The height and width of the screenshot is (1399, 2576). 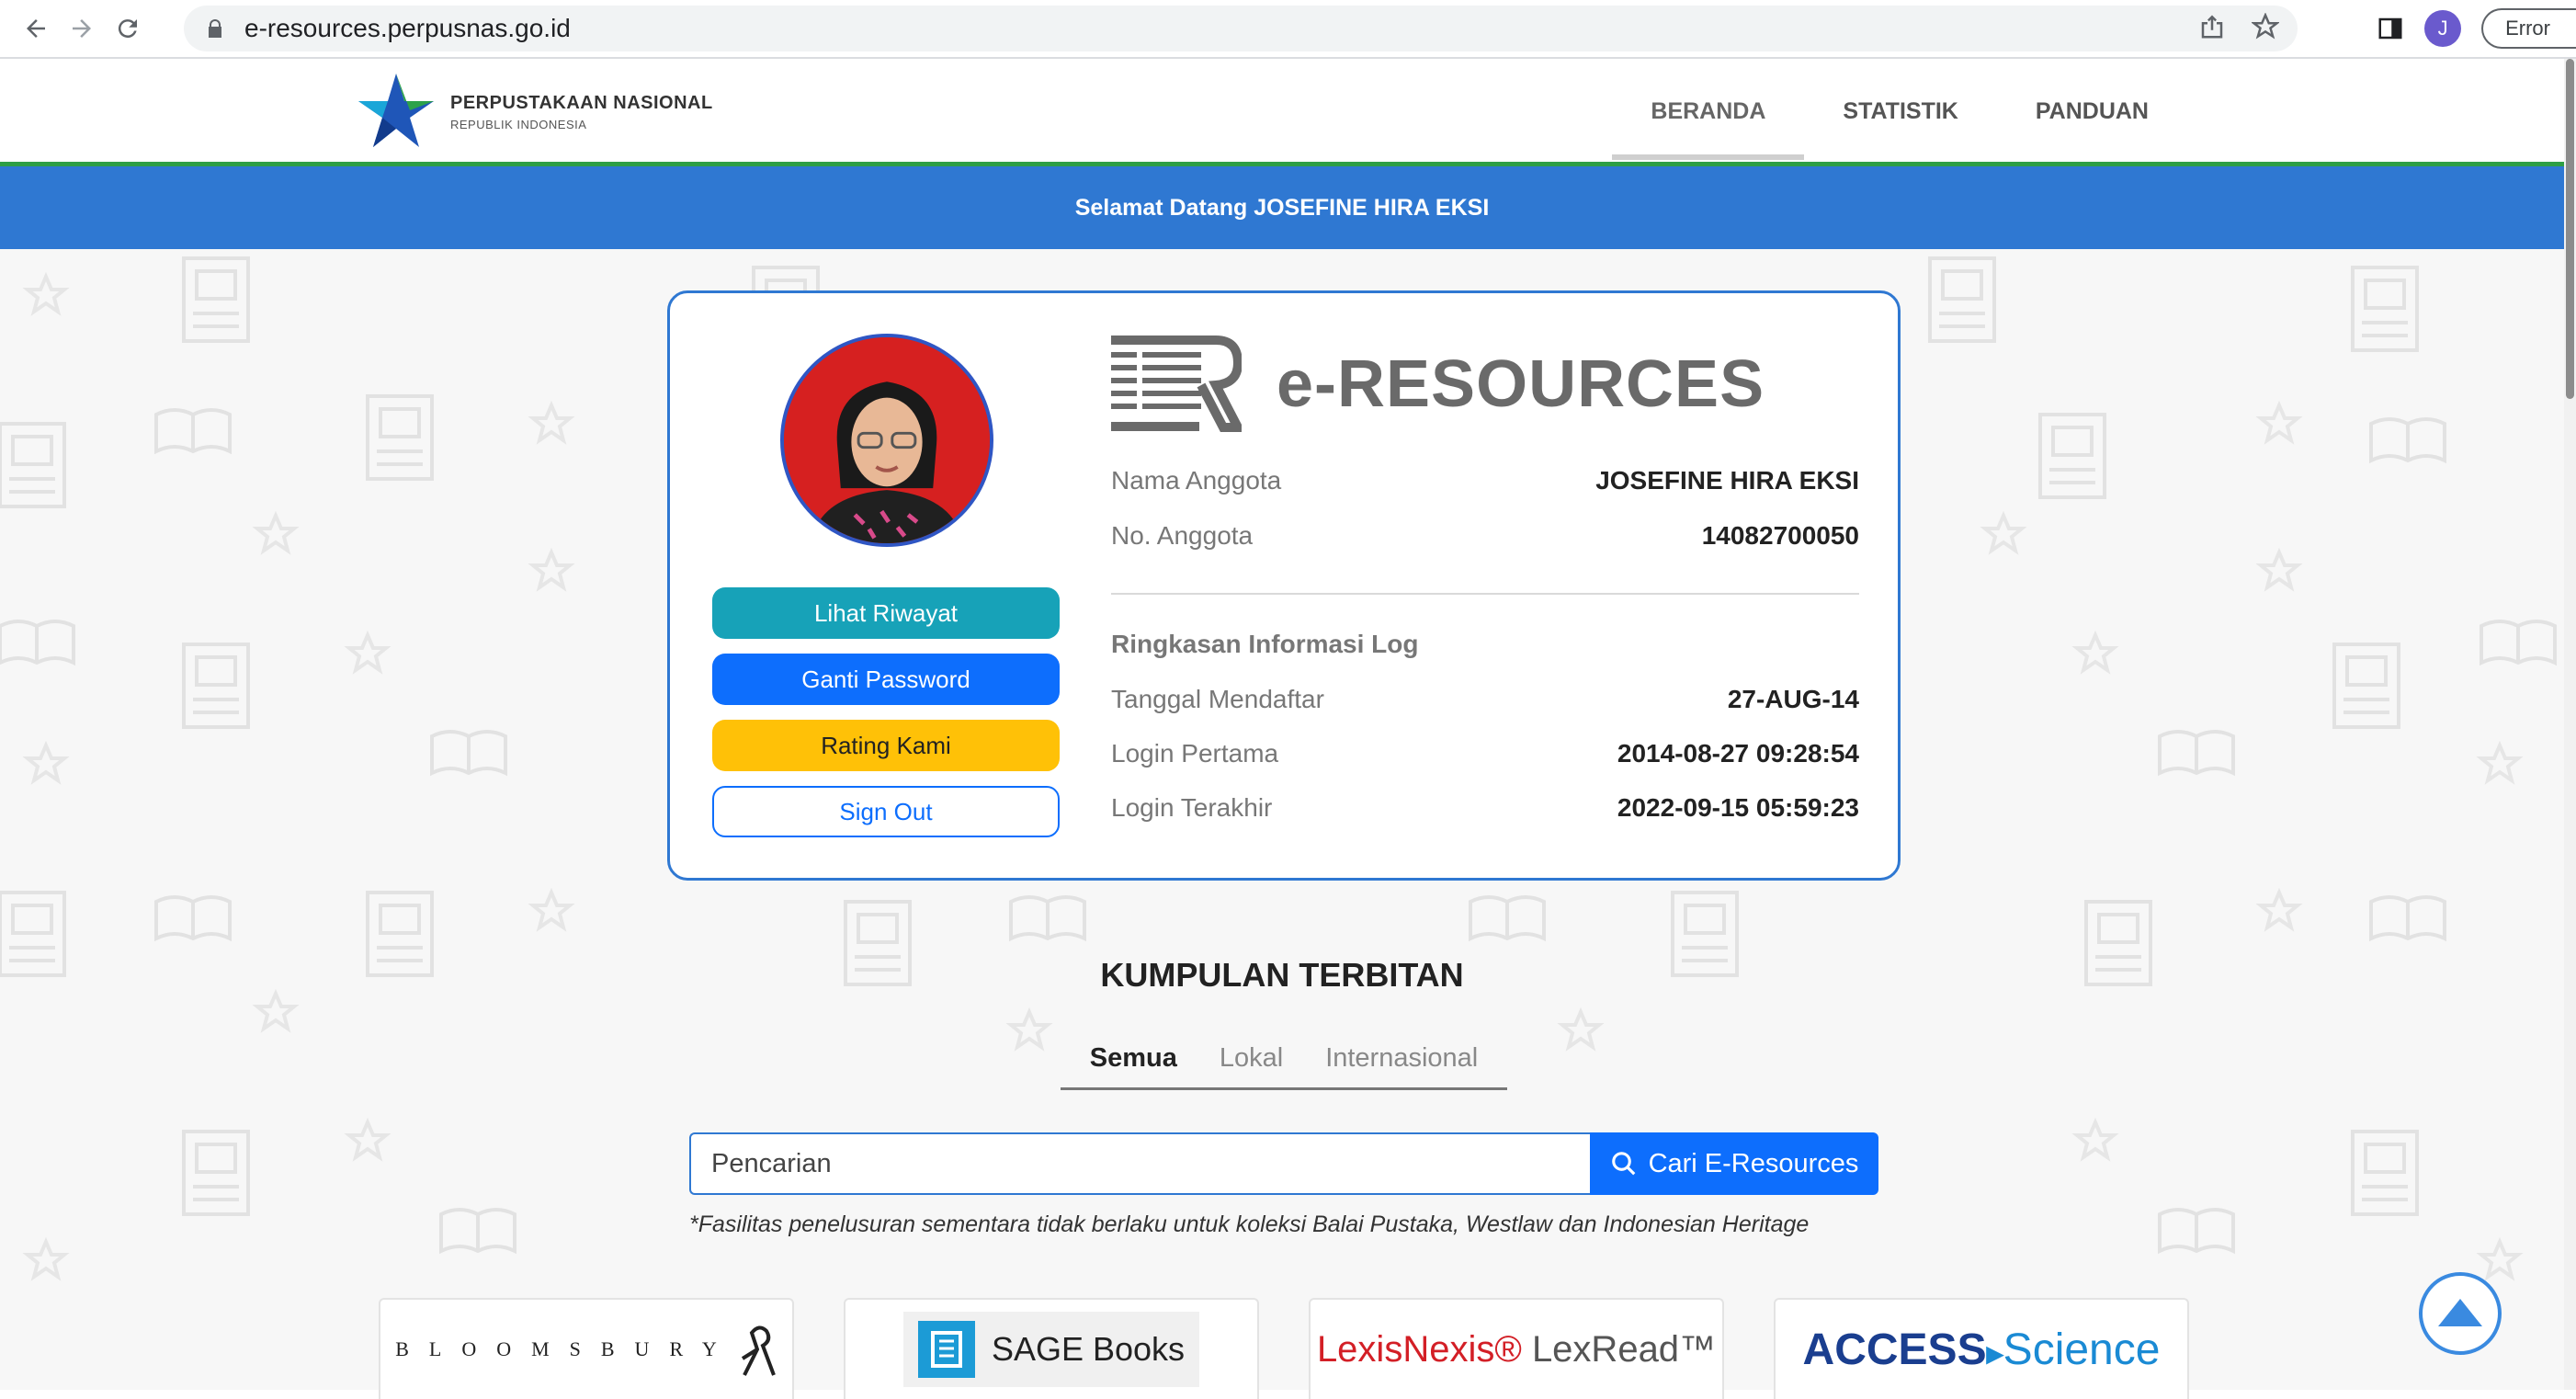 I want to click on access-text: ACCESS, so click(x=1894, y=1349).